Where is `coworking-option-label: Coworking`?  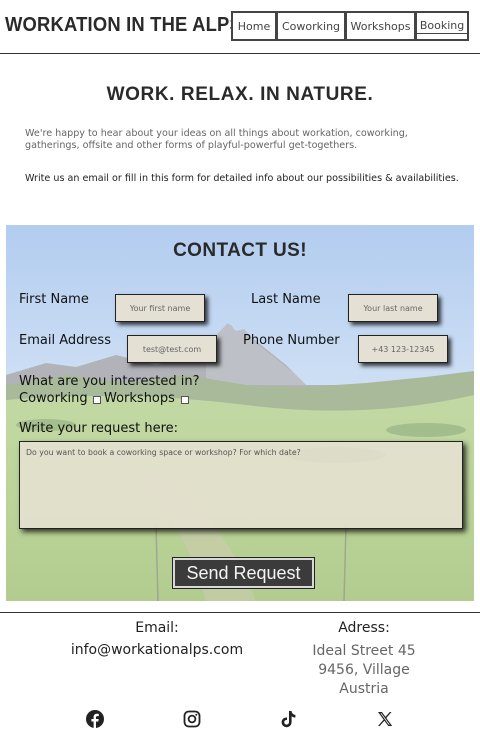
coworking-option-label: Coworking is located at coordinates (53, 398).